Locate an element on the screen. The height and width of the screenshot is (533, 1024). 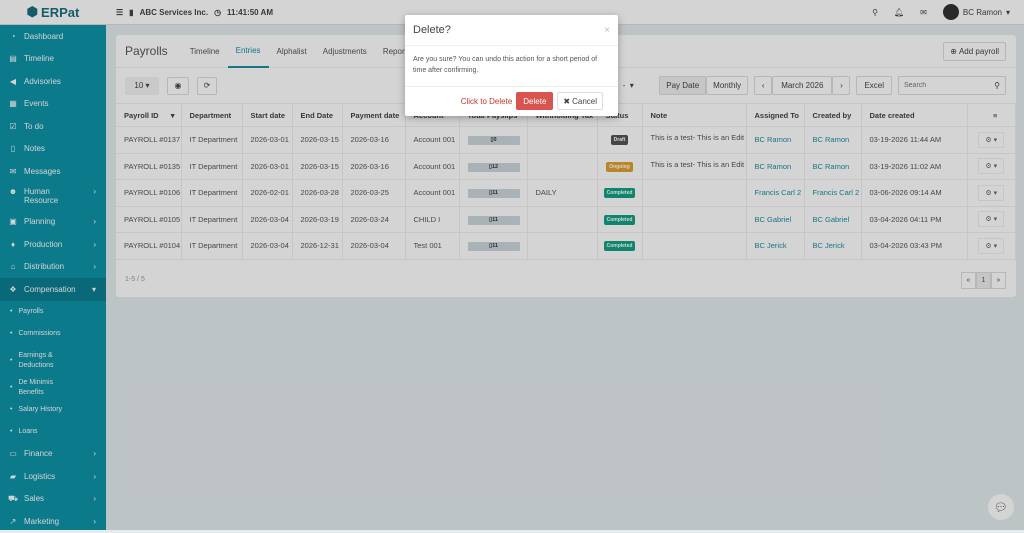
click-to-delete-label: Click to Delete is located at coordinates (486, 101).